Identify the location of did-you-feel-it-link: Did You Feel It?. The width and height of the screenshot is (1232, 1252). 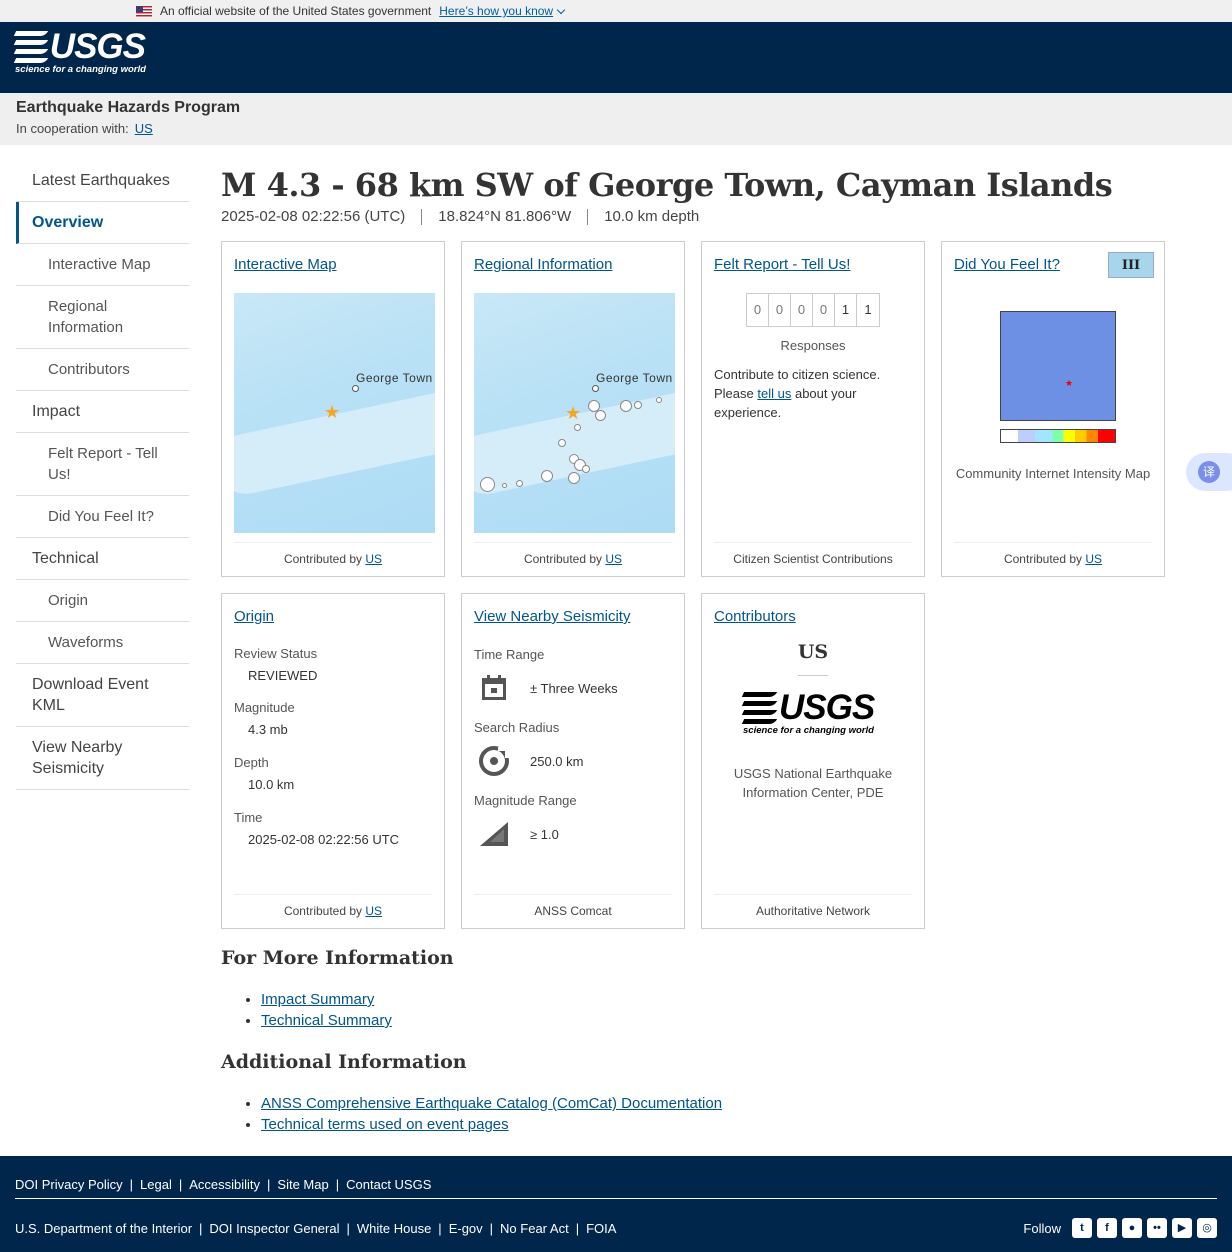
(1007, 264).